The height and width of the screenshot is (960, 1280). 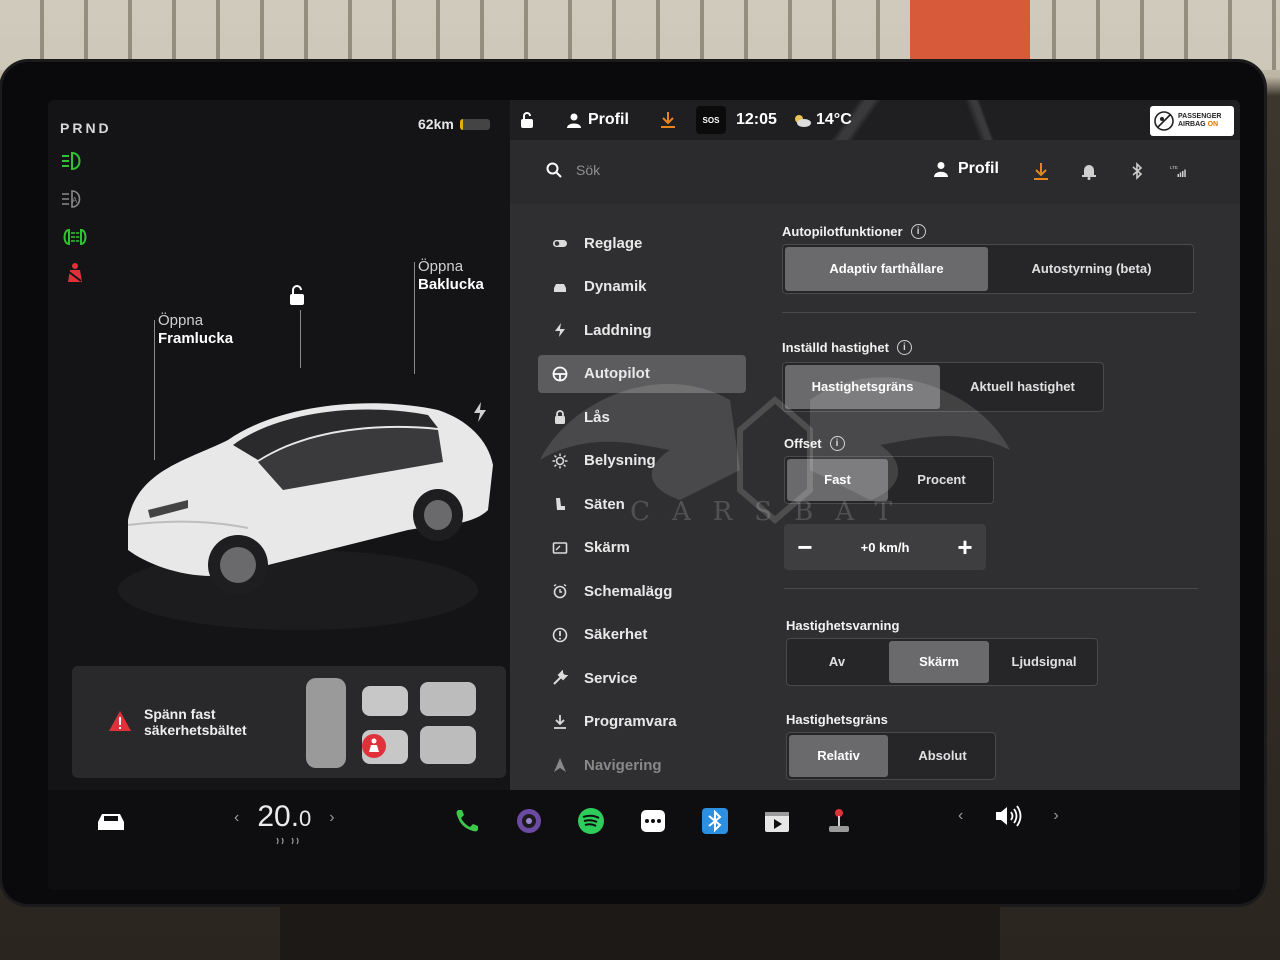 I want to click on cabin-temperature: 20.0, so click(x=284, y=818).